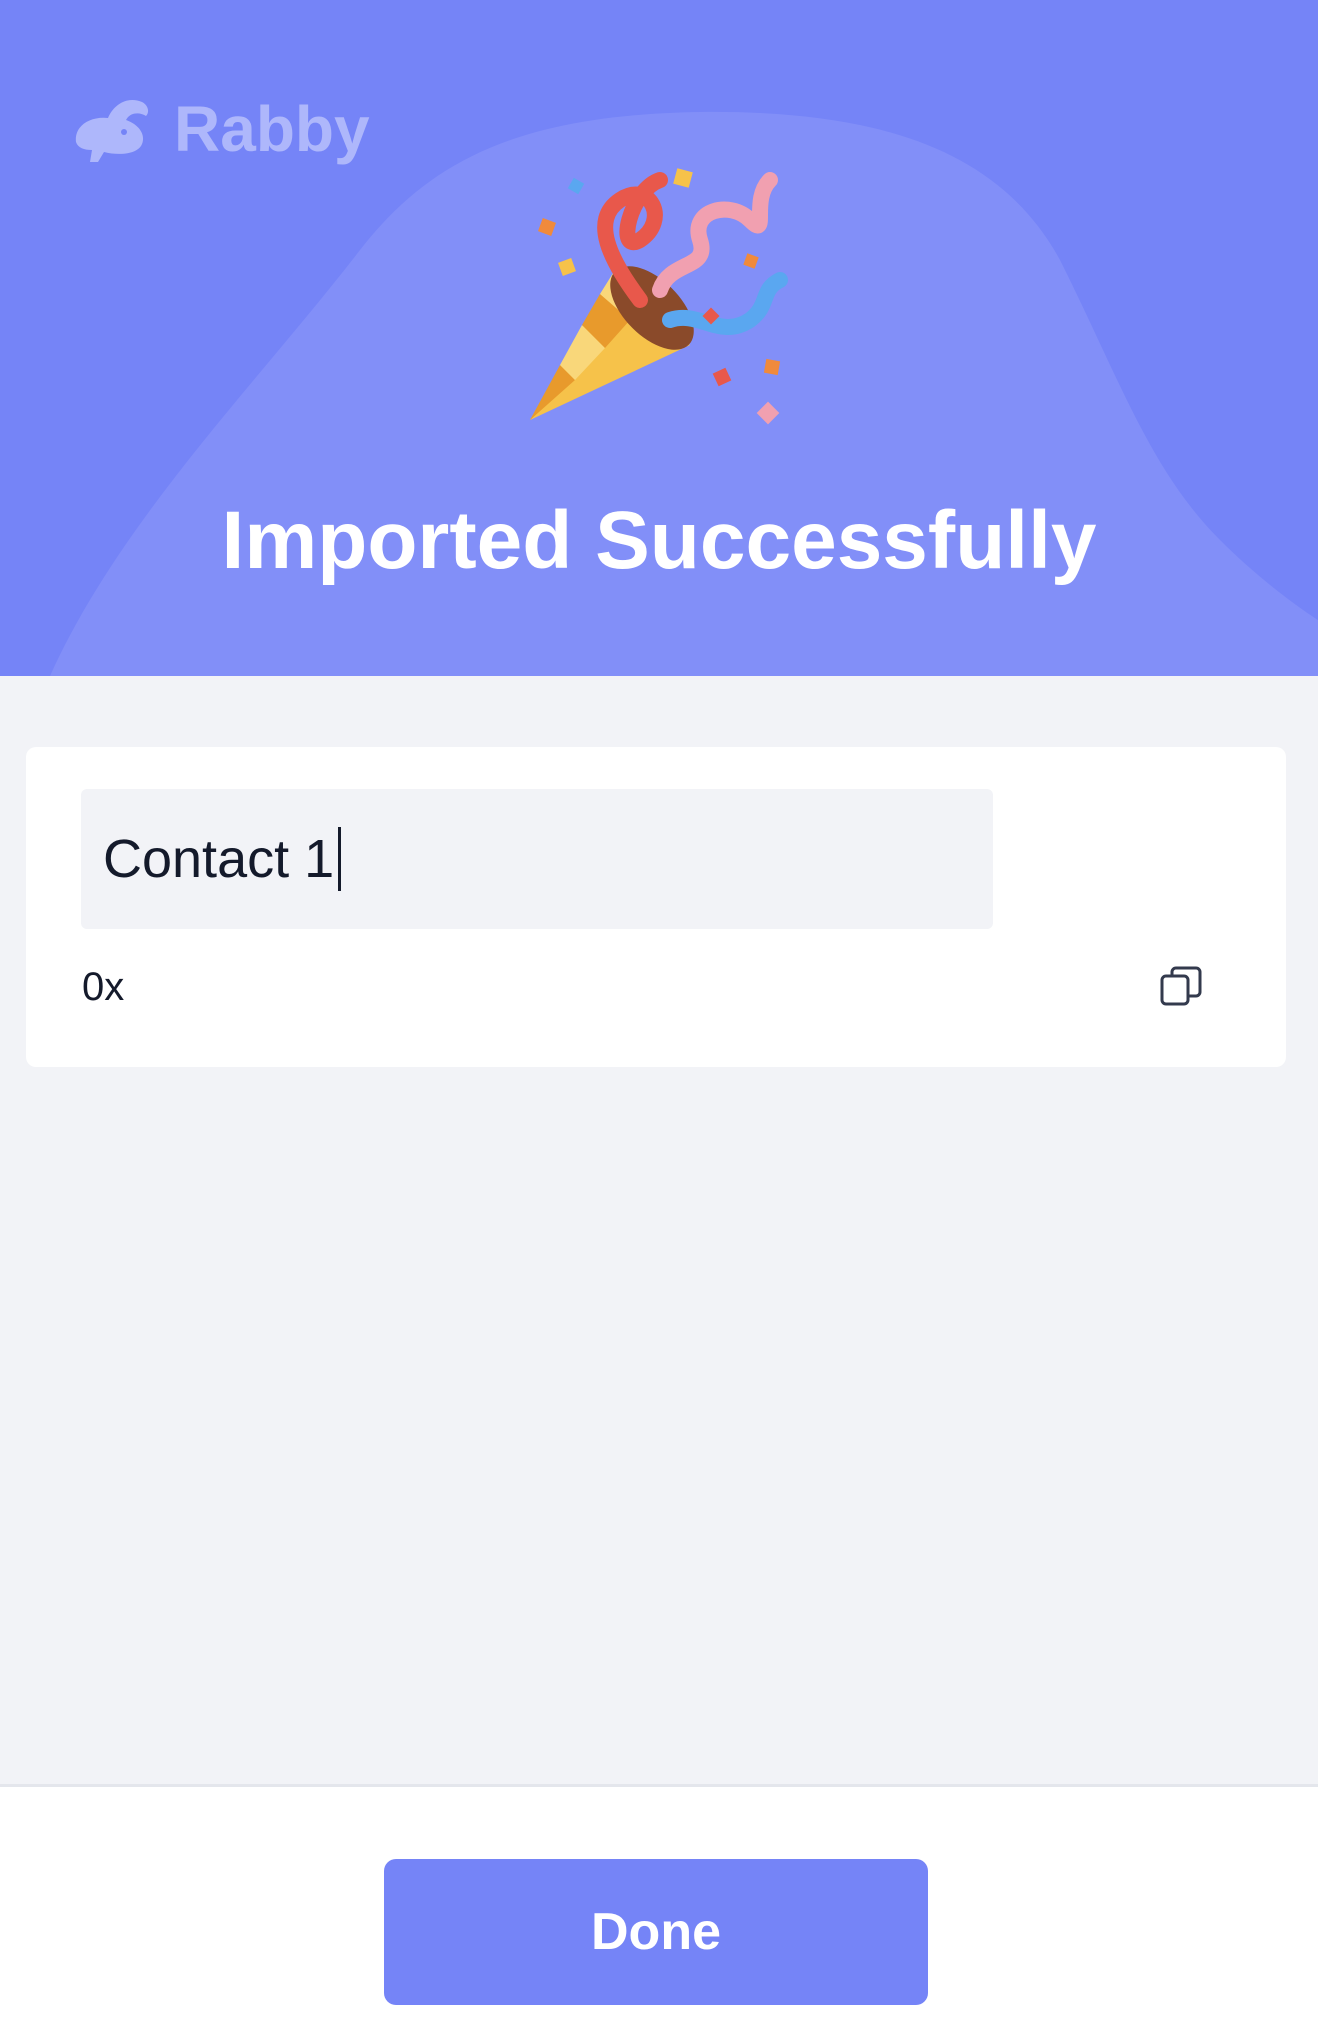 This screenshot has height=2022, width=1318. Describe the element at coordinates (103, 987) in the screenshot. I see `account-address: 0x` at that location.